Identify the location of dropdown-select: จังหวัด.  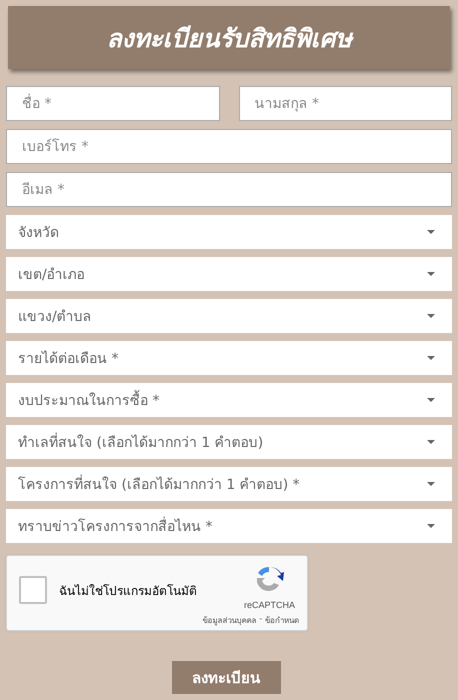
(229, 232).